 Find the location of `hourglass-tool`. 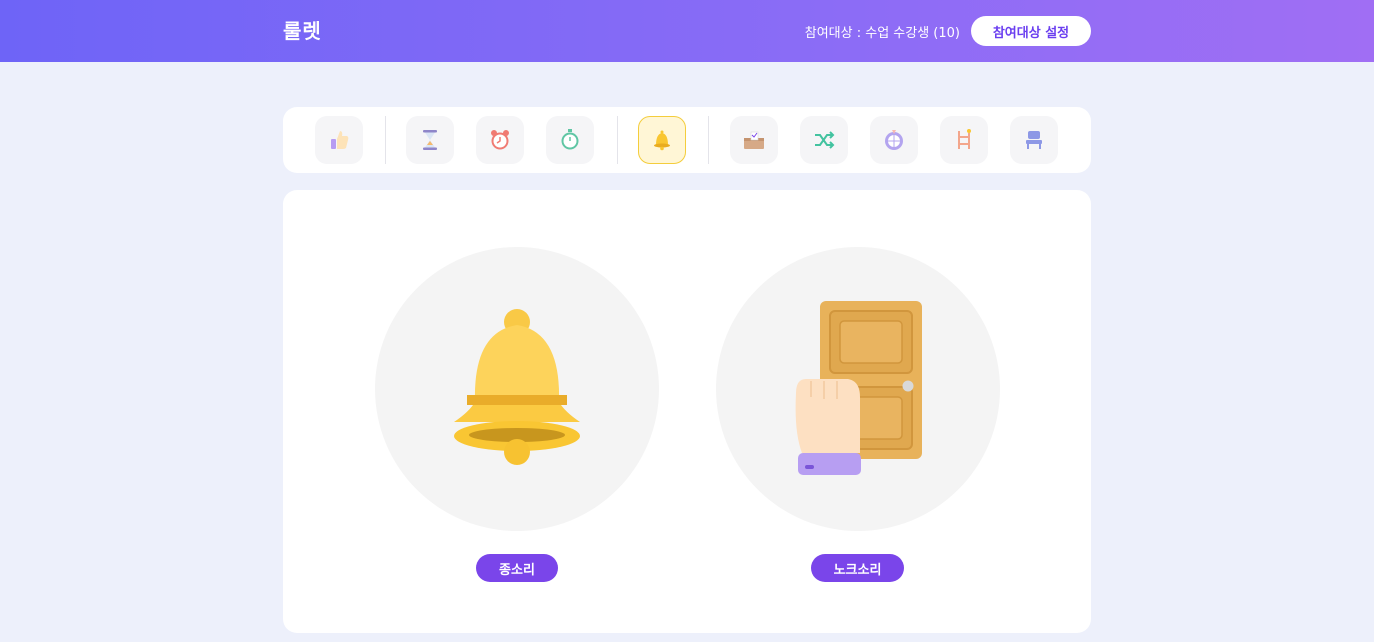

hourglass-tool is located at coordinates (430, 140).